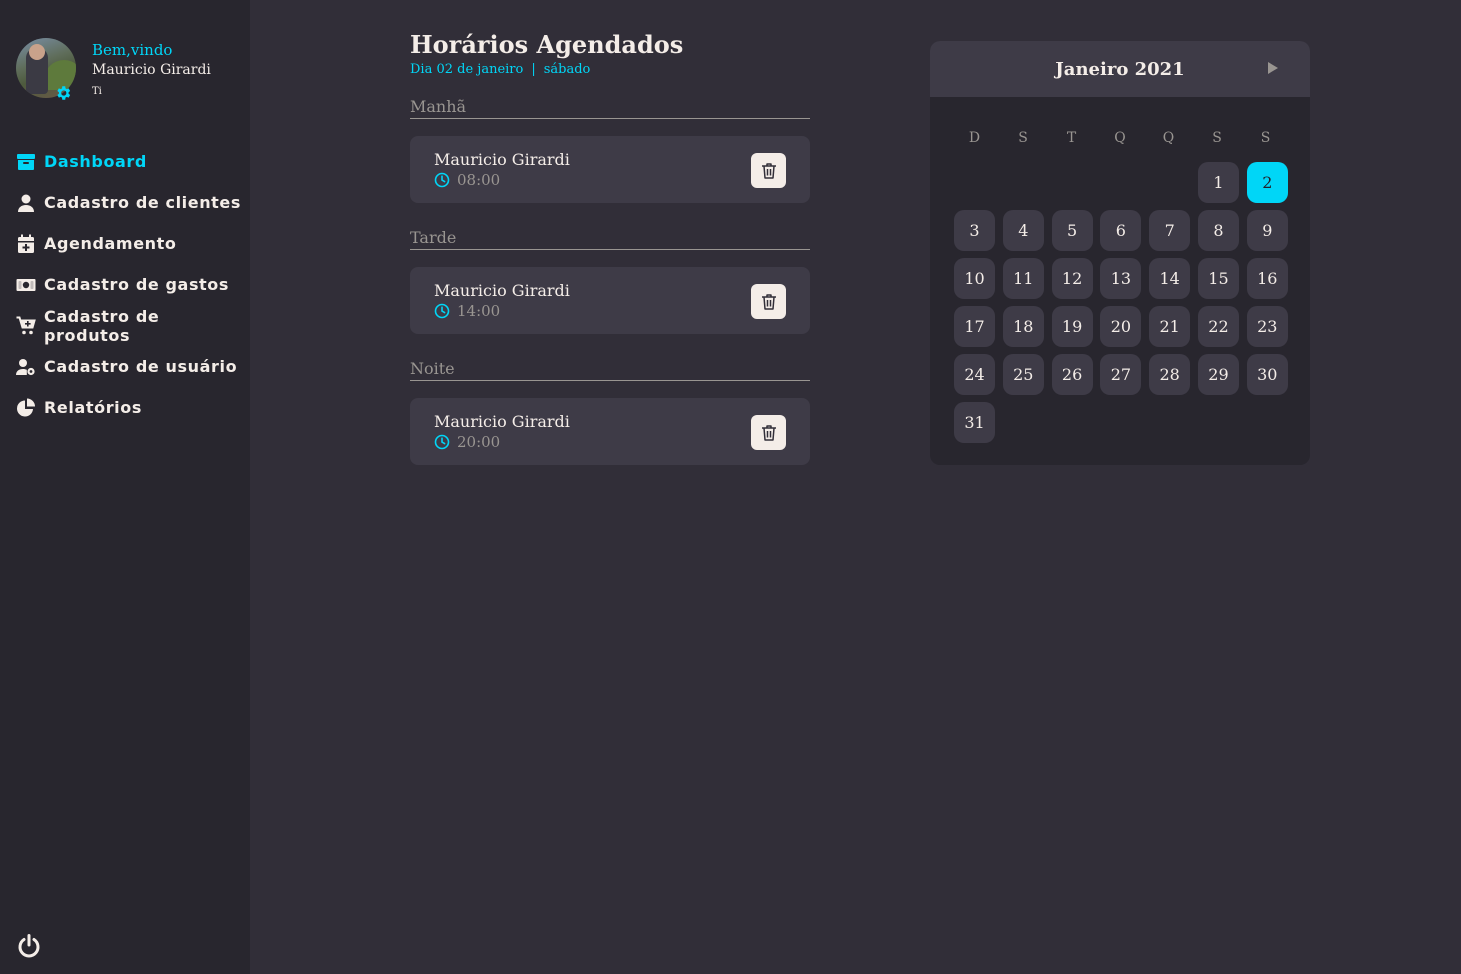 The image size is (1461, 974). Describe the element at coordinates (26, 285) in the screenshot. I see `money-bill-icon` at that location.